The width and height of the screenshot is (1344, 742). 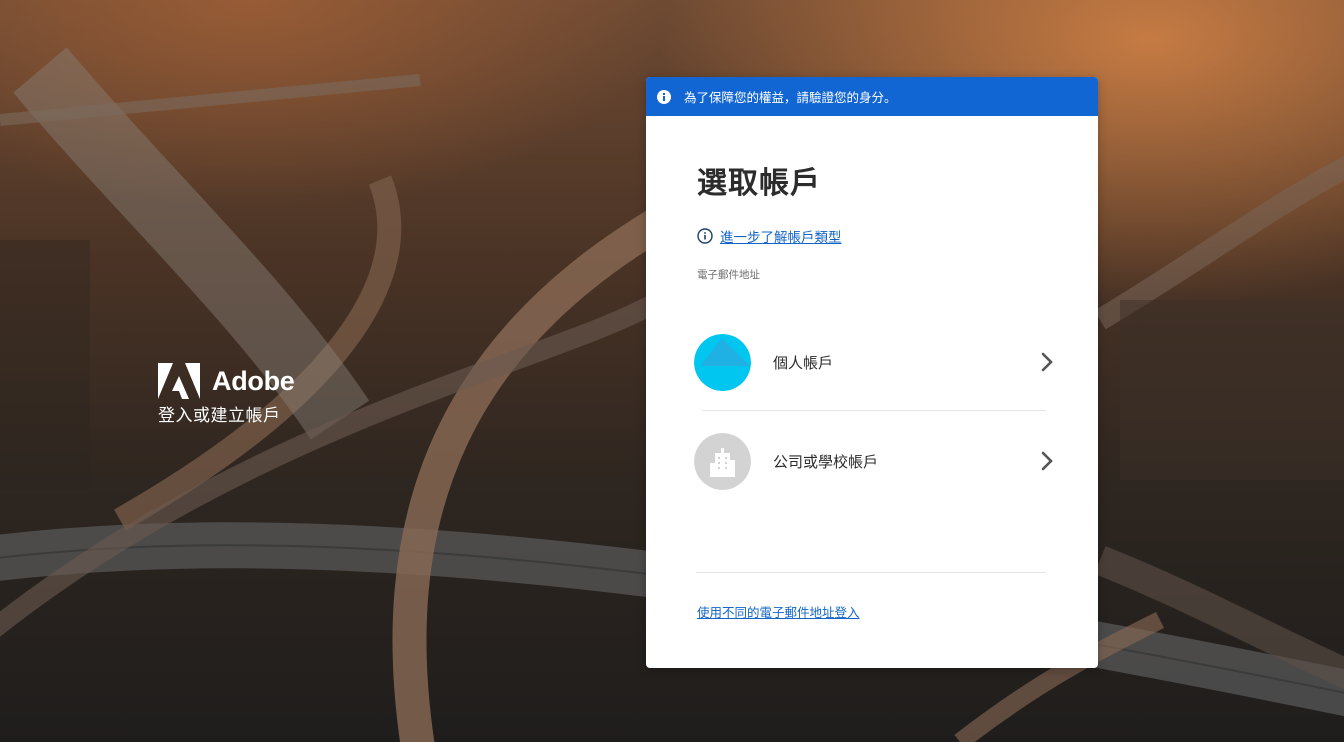 I want to click on info-icon, so click(x=664, y=96).